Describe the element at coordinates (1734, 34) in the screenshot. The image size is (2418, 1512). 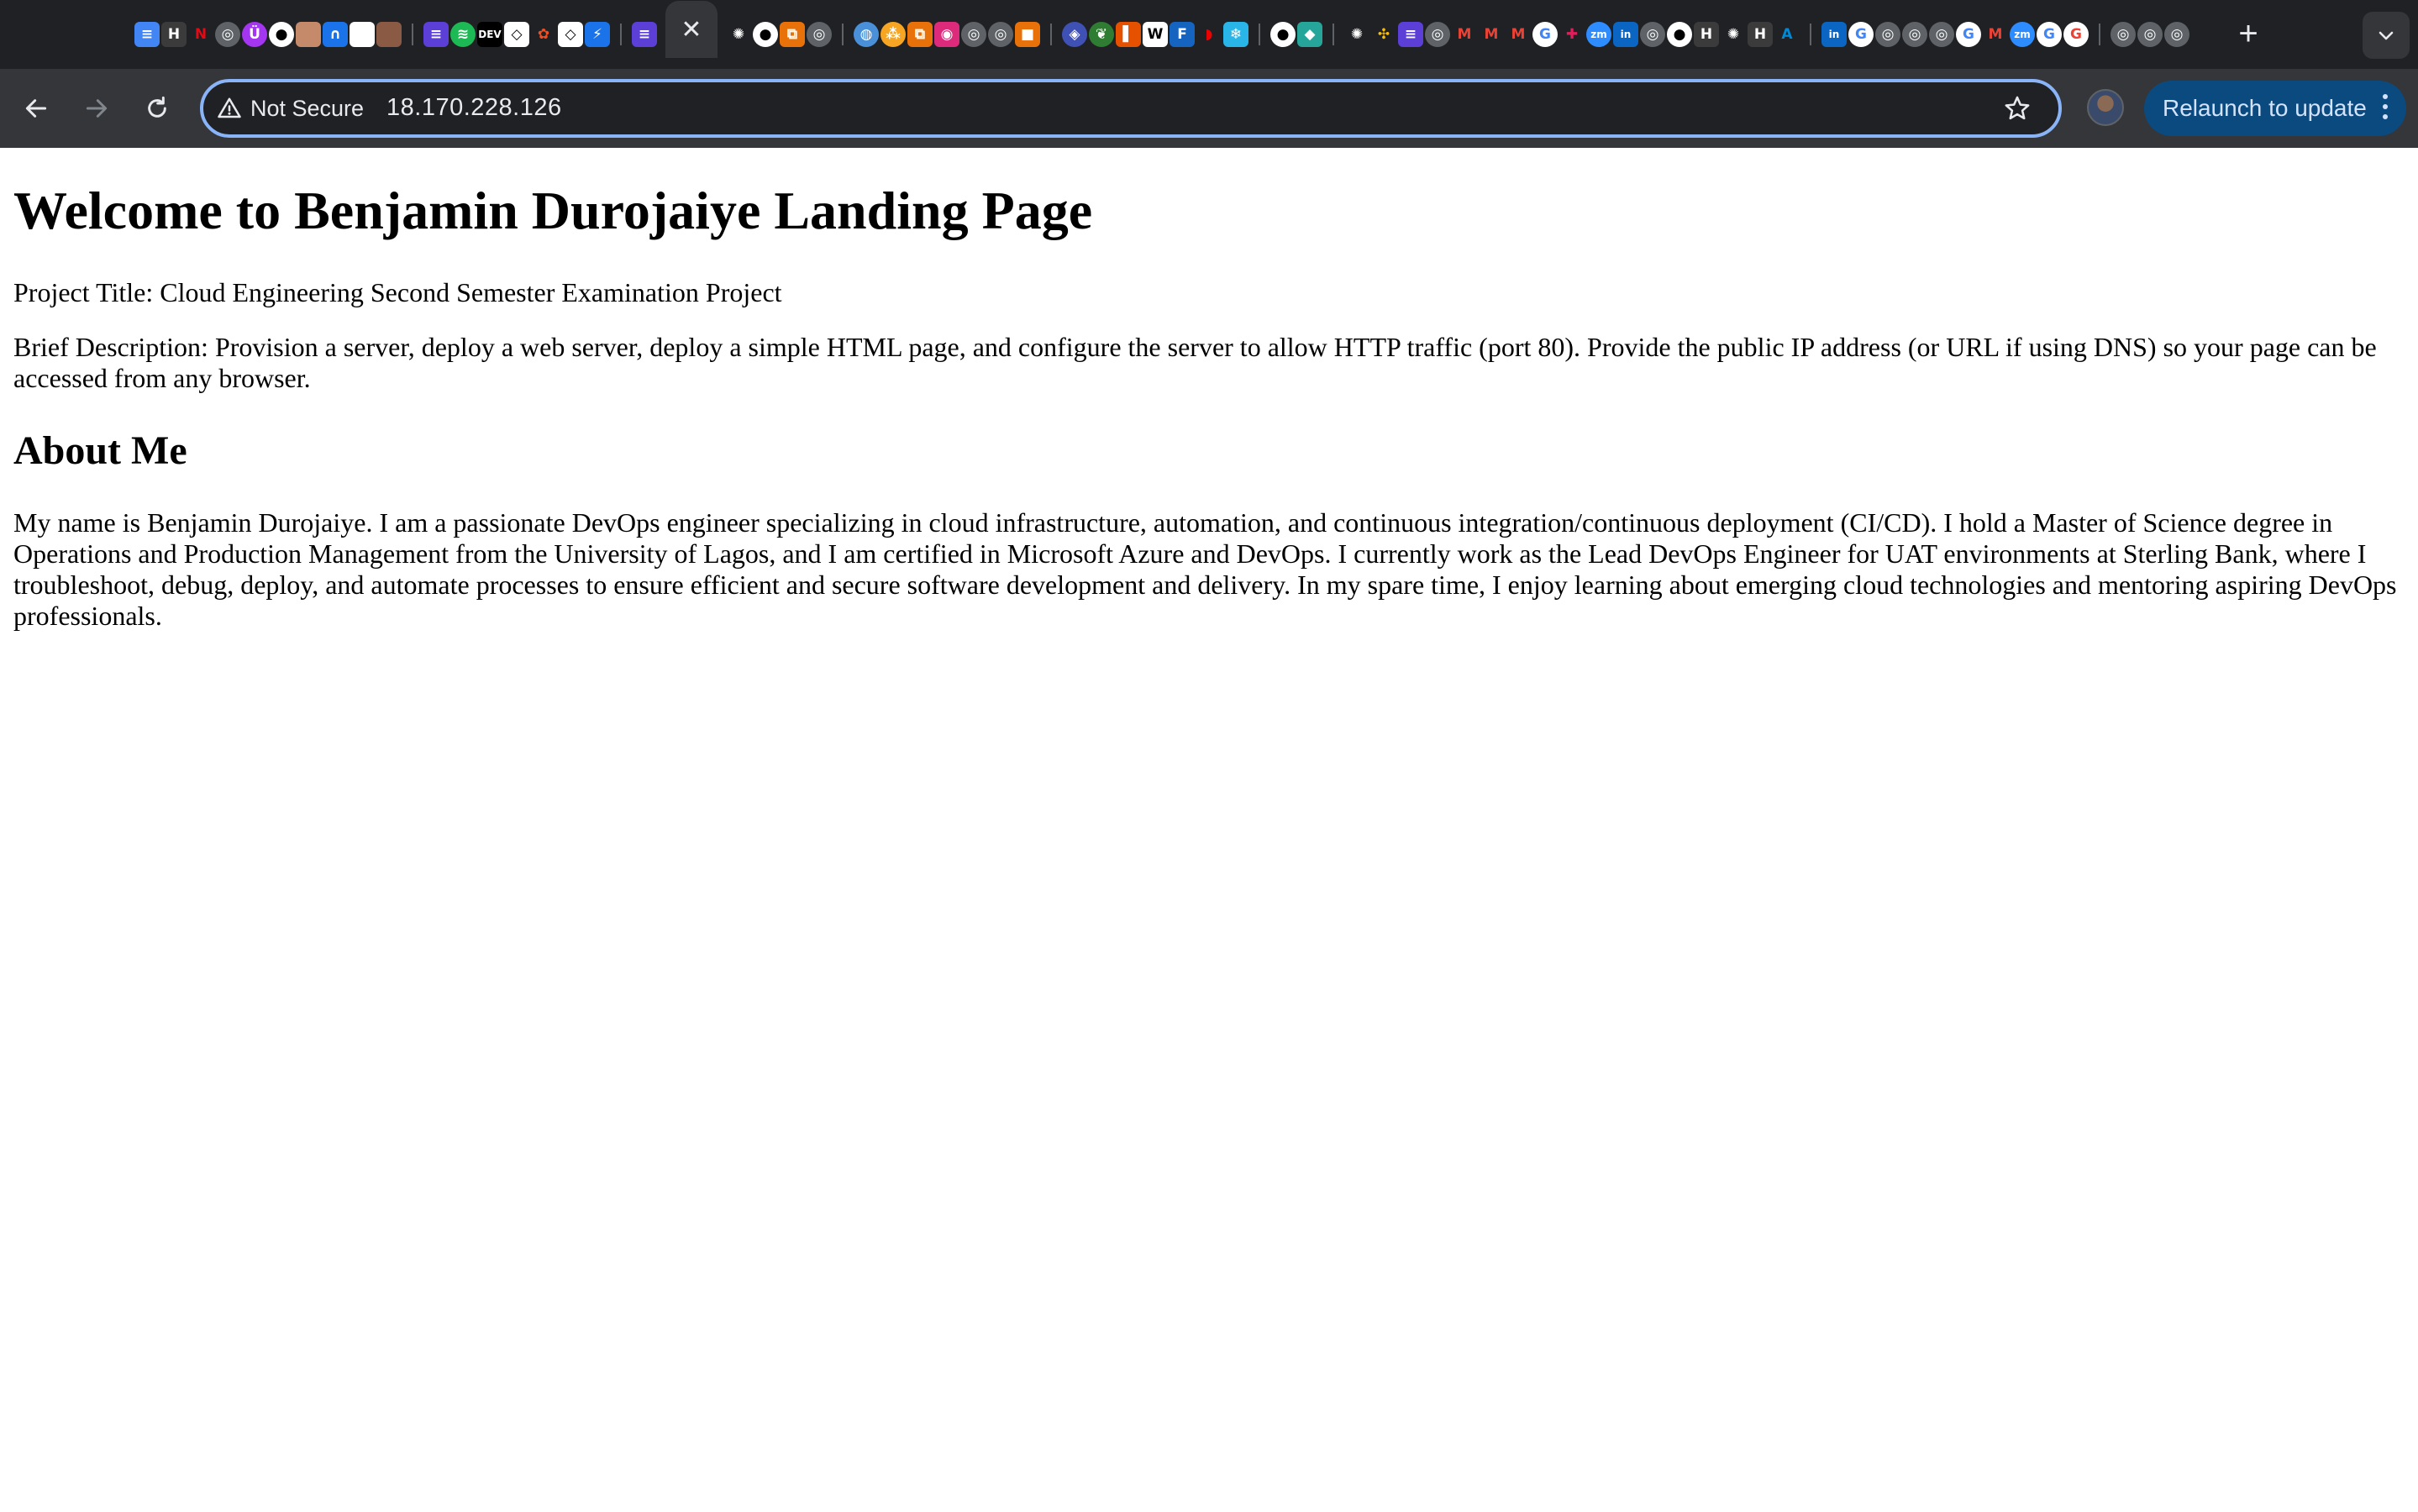
I see `chatgpt-fourth-icon: ✺` at that location.